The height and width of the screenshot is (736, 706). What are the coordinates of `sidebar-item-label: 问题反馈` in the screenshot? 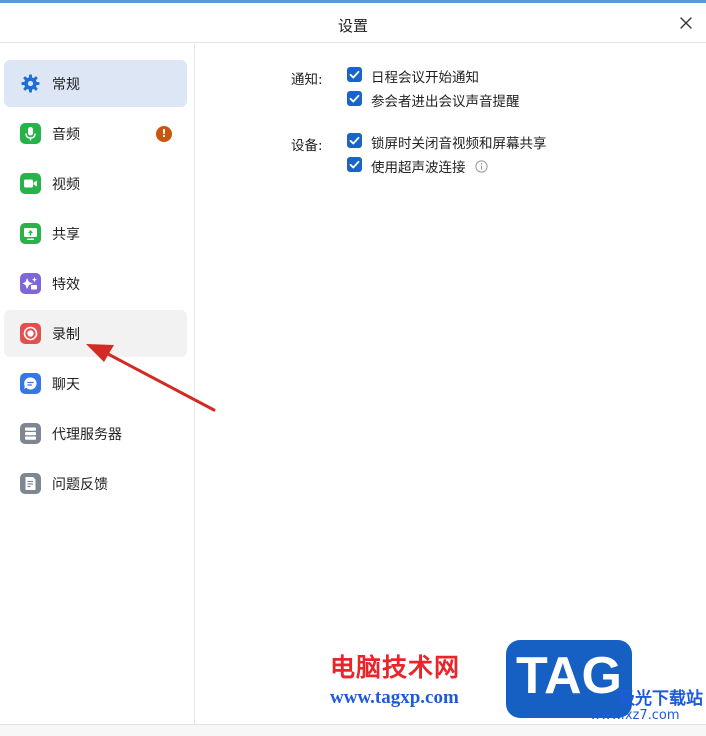 It's located at (80, 485).